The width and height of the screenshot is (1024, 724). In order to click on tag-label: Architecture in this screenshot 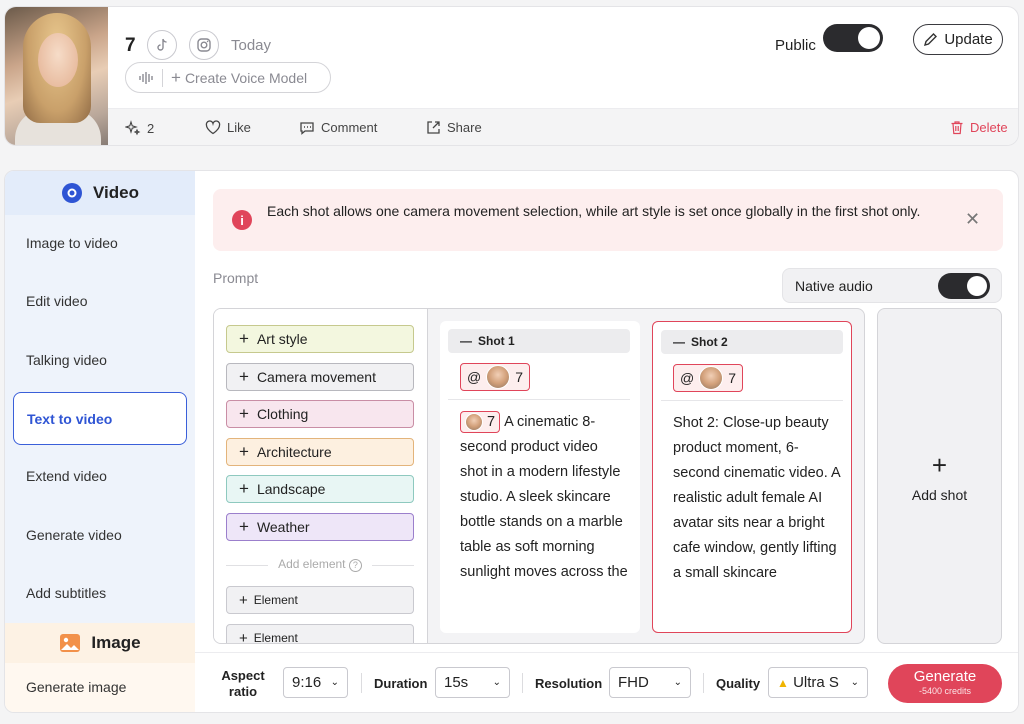, I will do `click(294, 452)`.